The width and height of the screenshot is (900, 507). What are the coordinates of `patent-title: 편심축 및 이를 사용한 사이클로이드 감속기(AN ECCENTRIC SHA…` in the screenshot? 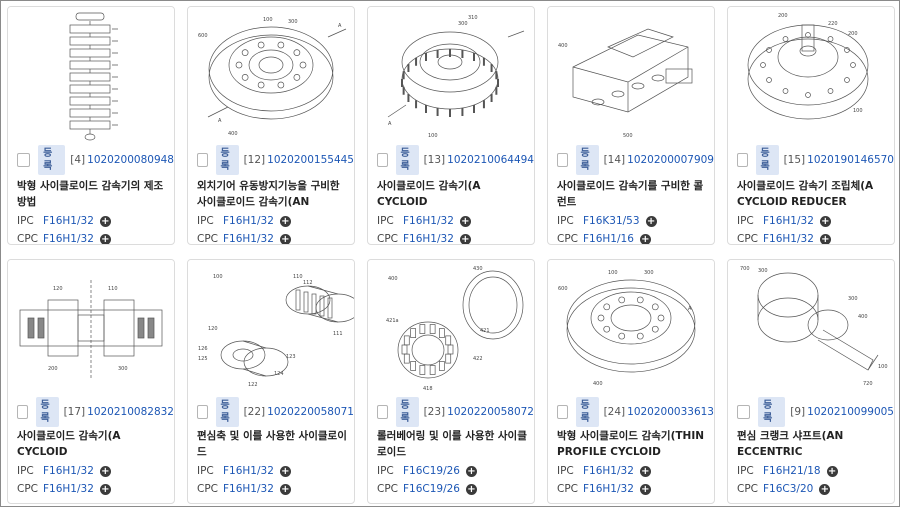 It's located at (273, 444).